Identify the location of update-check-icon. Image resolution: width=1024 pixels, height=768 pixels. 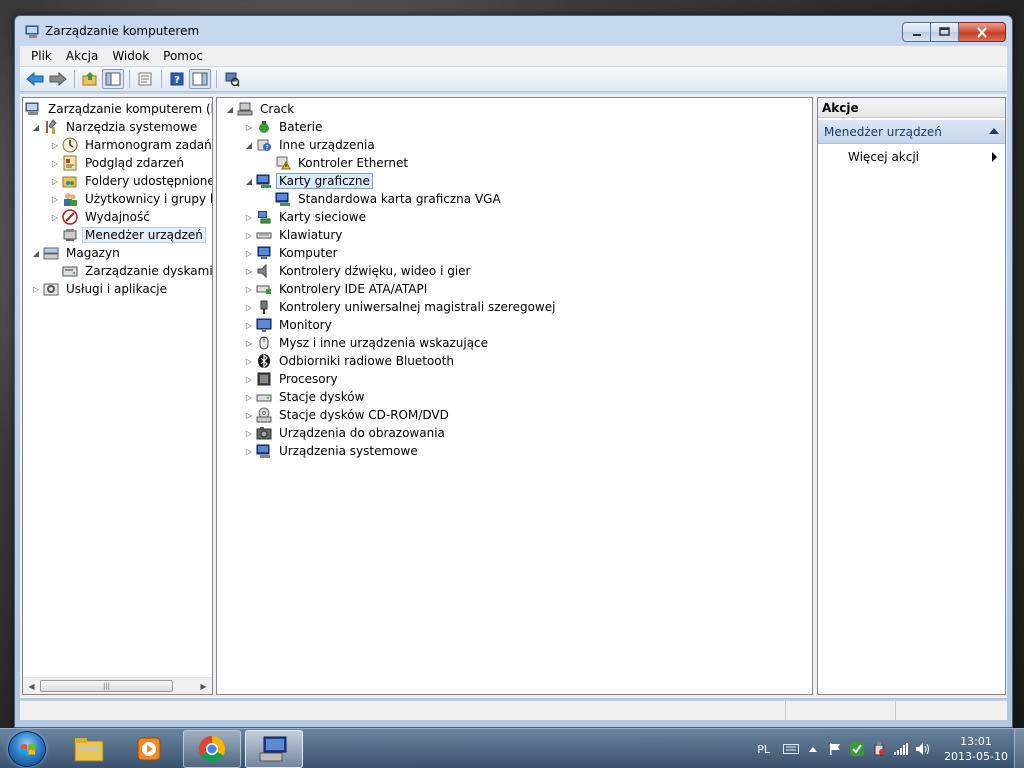
(857, 749).